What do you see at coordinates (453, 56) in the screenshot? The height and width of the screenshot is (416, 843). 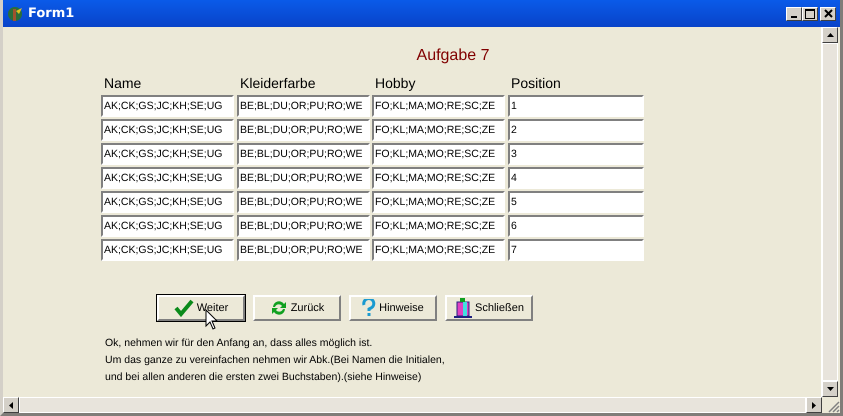 I see `form-heading: Aufgabe 7` at bounding box center [453, 56].